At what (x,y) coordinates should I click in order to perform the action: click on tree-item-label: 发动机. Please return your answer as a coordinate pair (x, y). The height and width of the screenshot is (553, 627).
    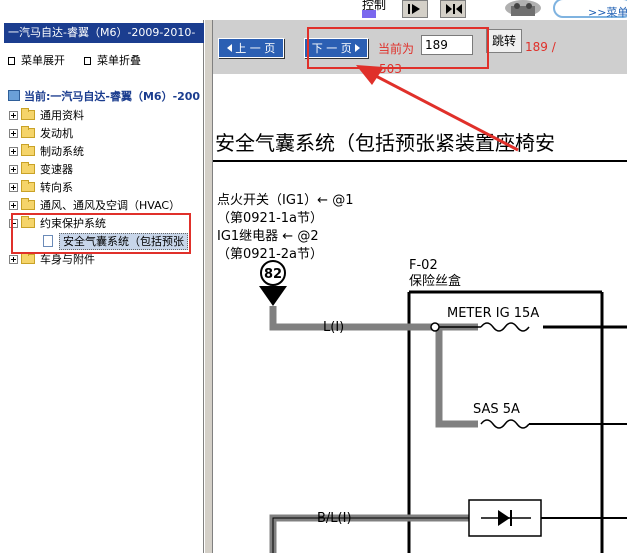
    Looking at the image, I should click on (56, 133).